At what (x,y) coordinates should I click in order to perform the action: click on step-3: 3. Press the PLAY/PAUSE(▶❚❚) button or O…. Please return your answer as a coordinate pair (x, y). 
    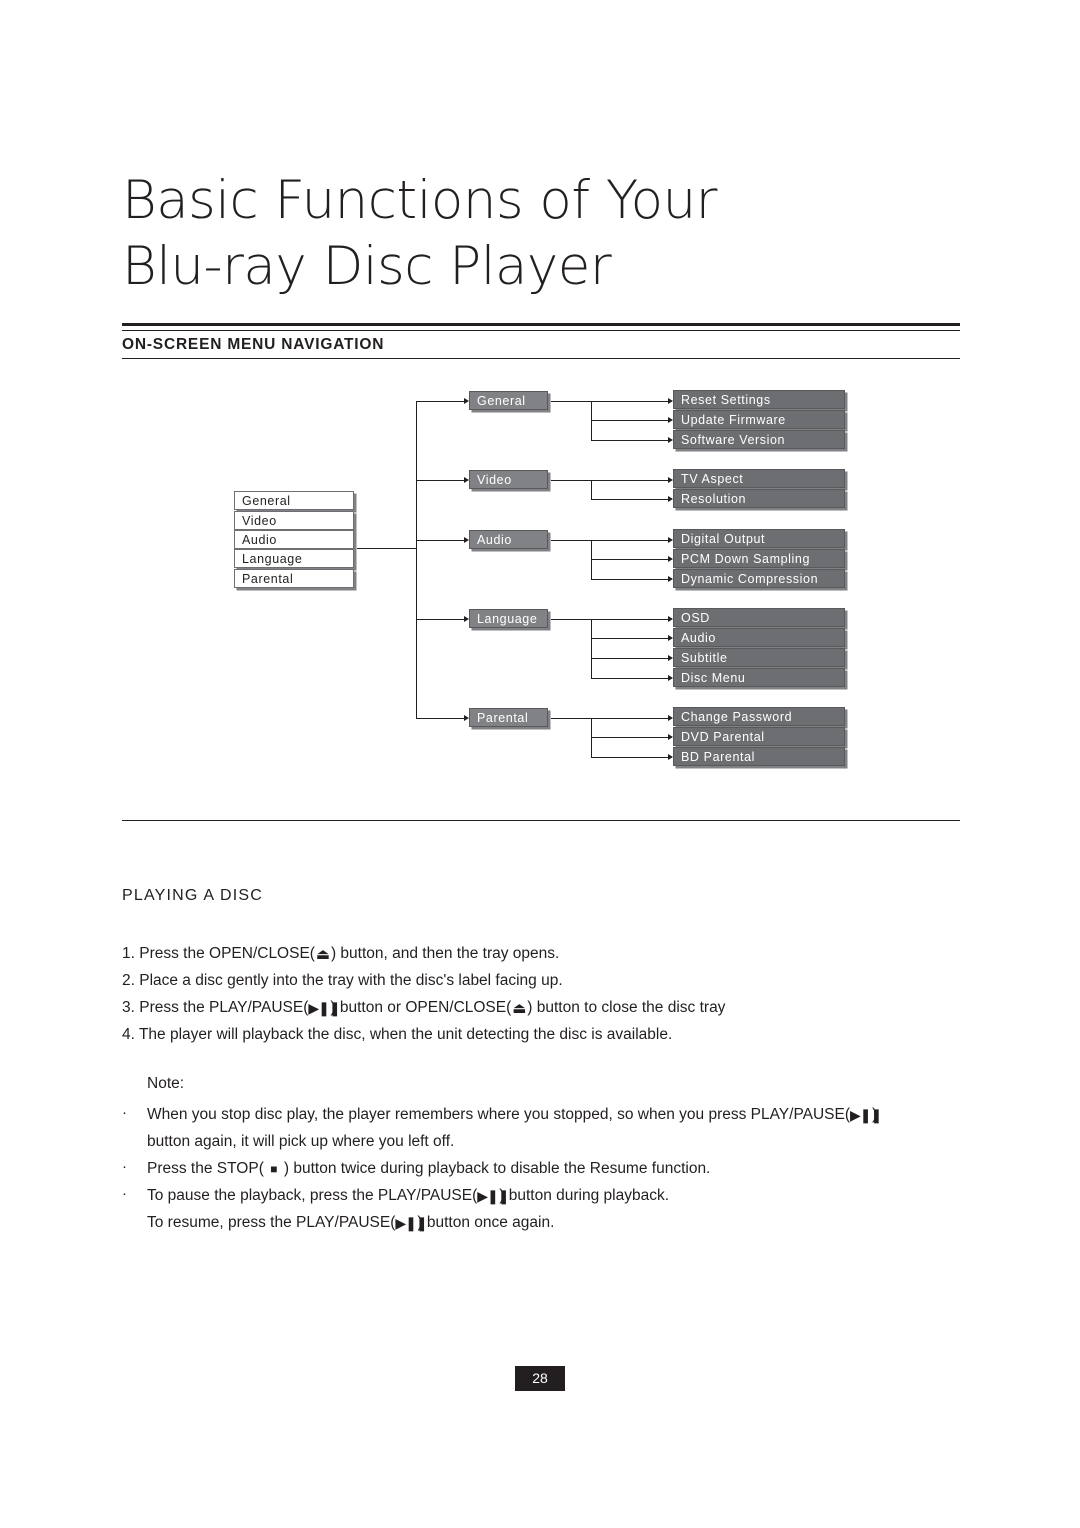
    Looking at the image, I should click on (547, 1007).